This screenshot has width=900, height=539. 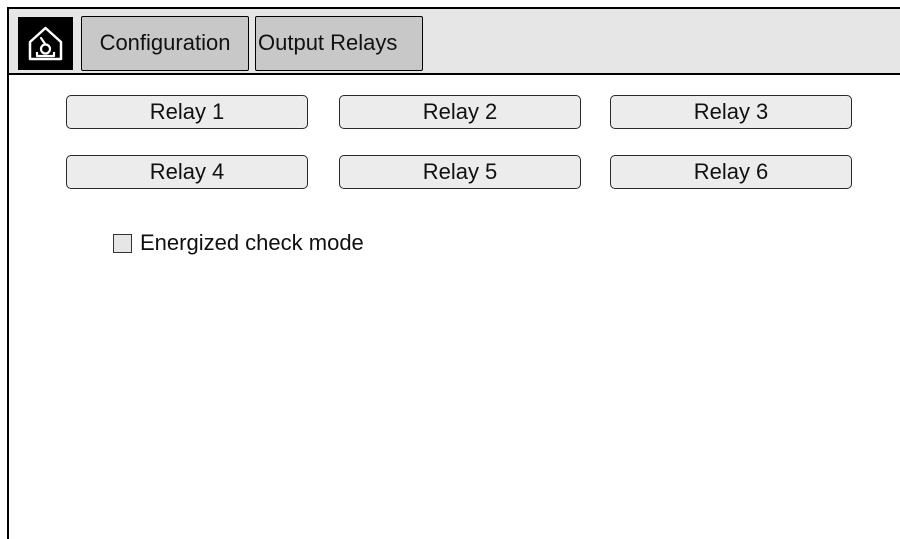 I want to click on home-icon, so click(x=45, y=43).